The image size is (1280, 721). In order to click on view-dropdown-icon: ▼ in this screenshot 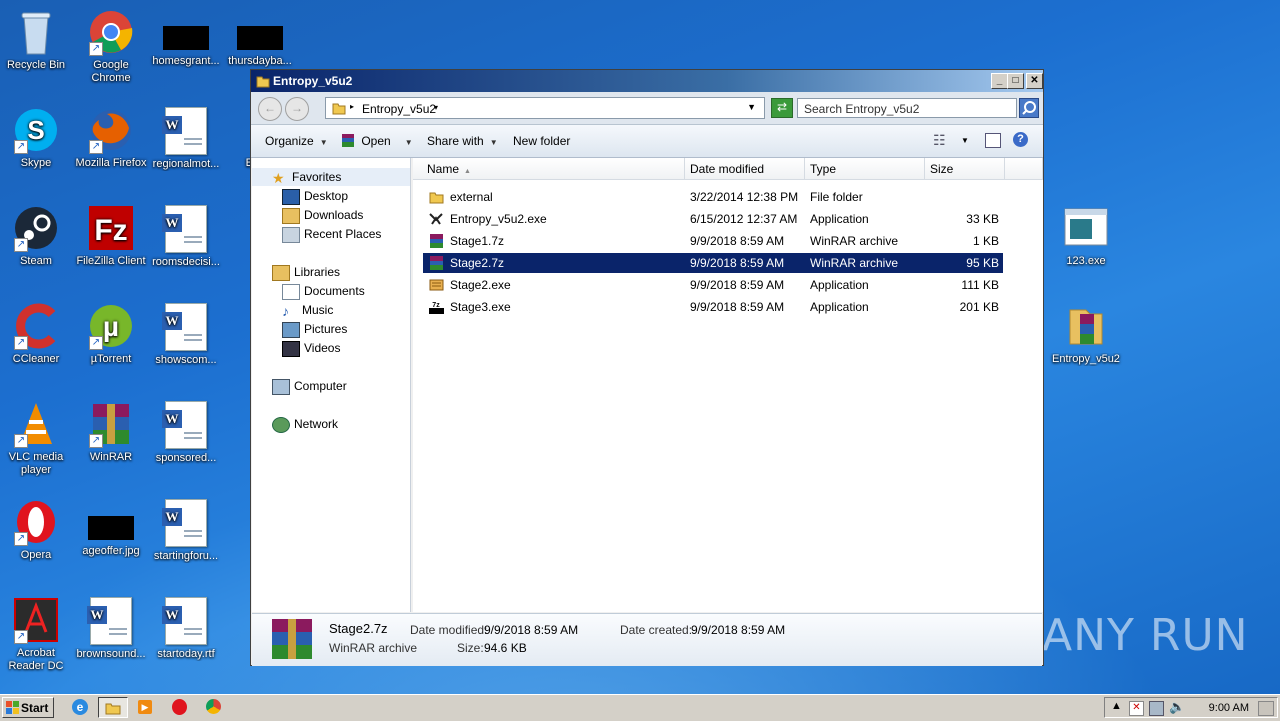, I will do `click(965, 140)`.